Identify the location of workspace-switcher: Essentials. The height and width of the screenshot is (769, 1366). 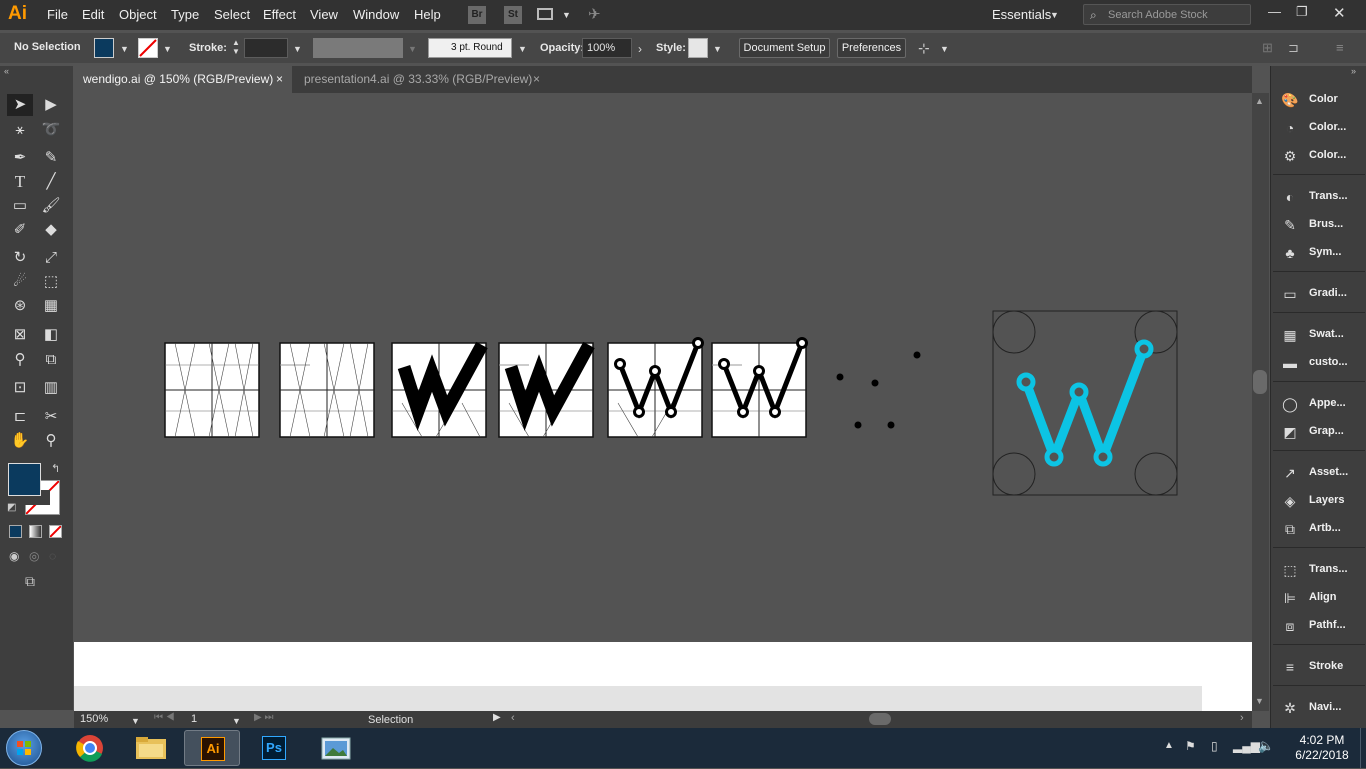
(1021, 14).